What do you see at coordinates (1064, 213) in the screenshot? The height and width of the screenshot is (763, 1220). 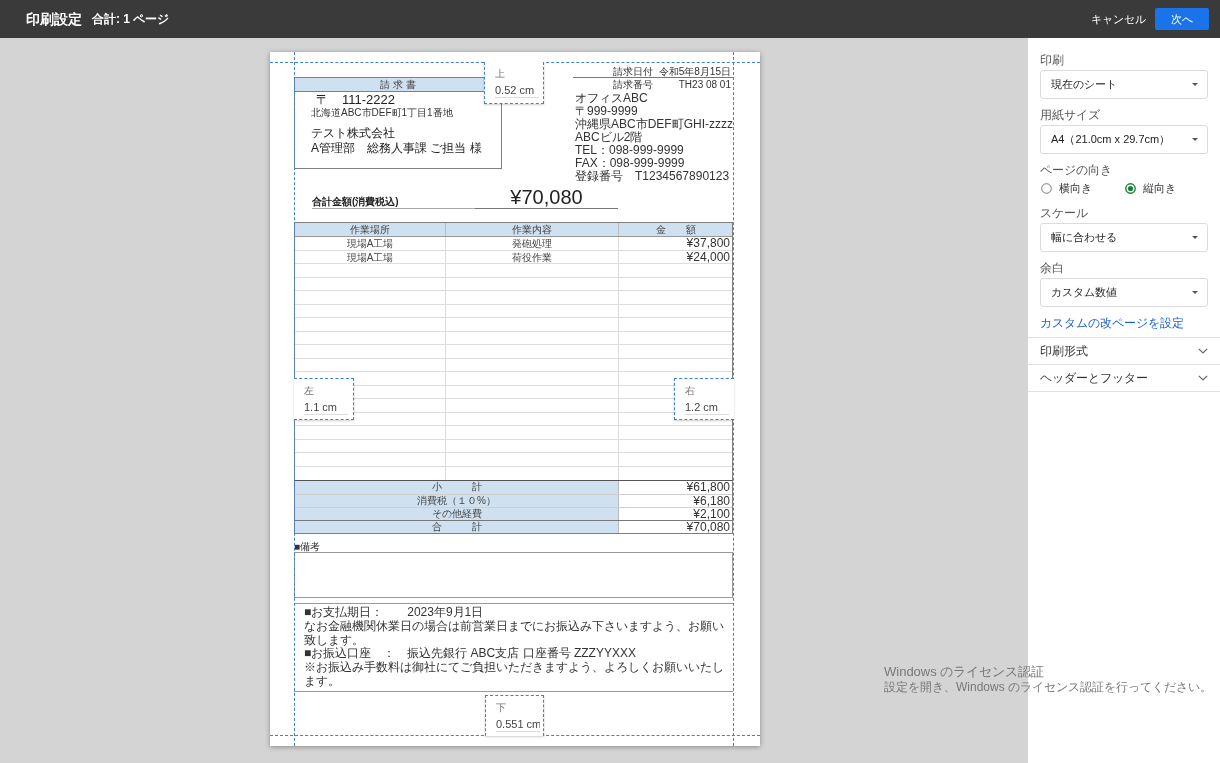 I see `field-label: スケール` at bounding box center [1064, 213].